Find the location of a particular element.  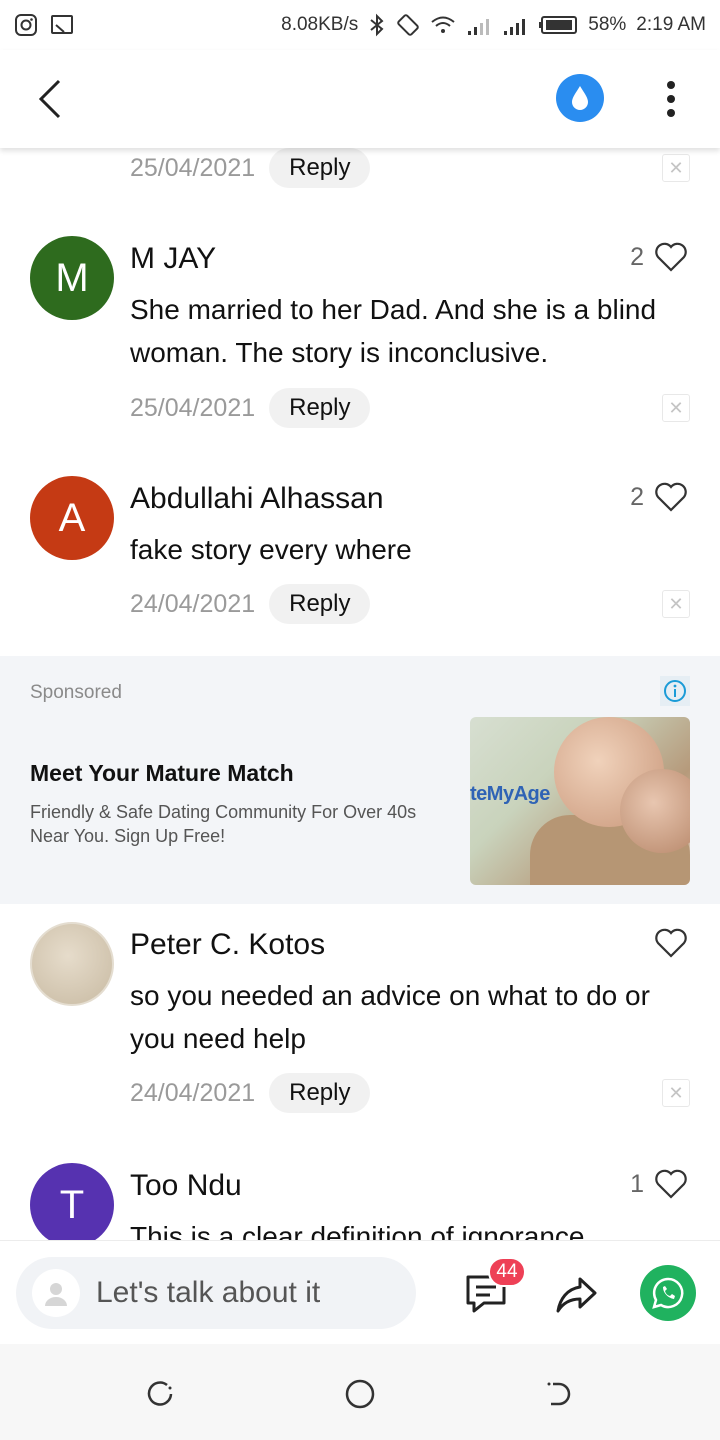

comment-count-badge: 44 is located at coordinates (507, 1272).